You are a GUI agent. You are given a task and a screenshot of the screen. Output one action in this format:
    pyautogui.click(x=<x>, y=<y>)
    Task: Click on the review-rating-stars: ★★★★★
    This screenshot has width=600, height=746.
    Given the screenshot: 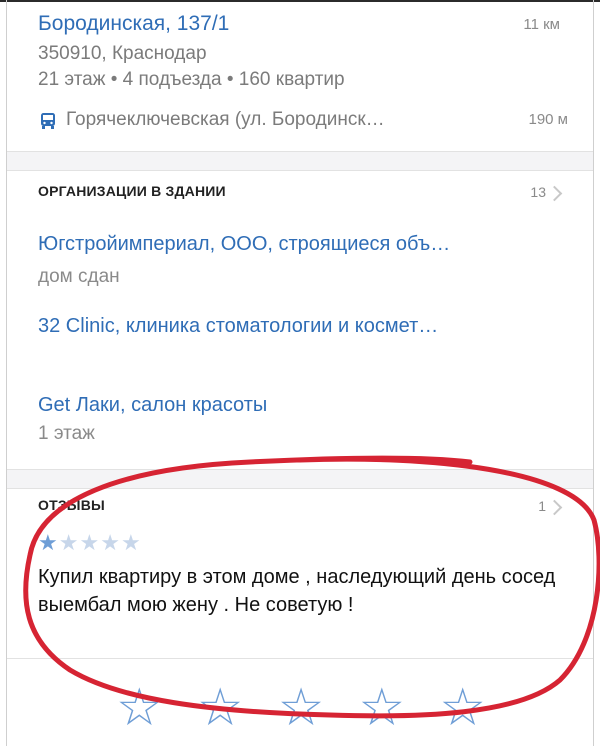 What is the action you would take?
    pyautogui.click(x=90, y=543)
    